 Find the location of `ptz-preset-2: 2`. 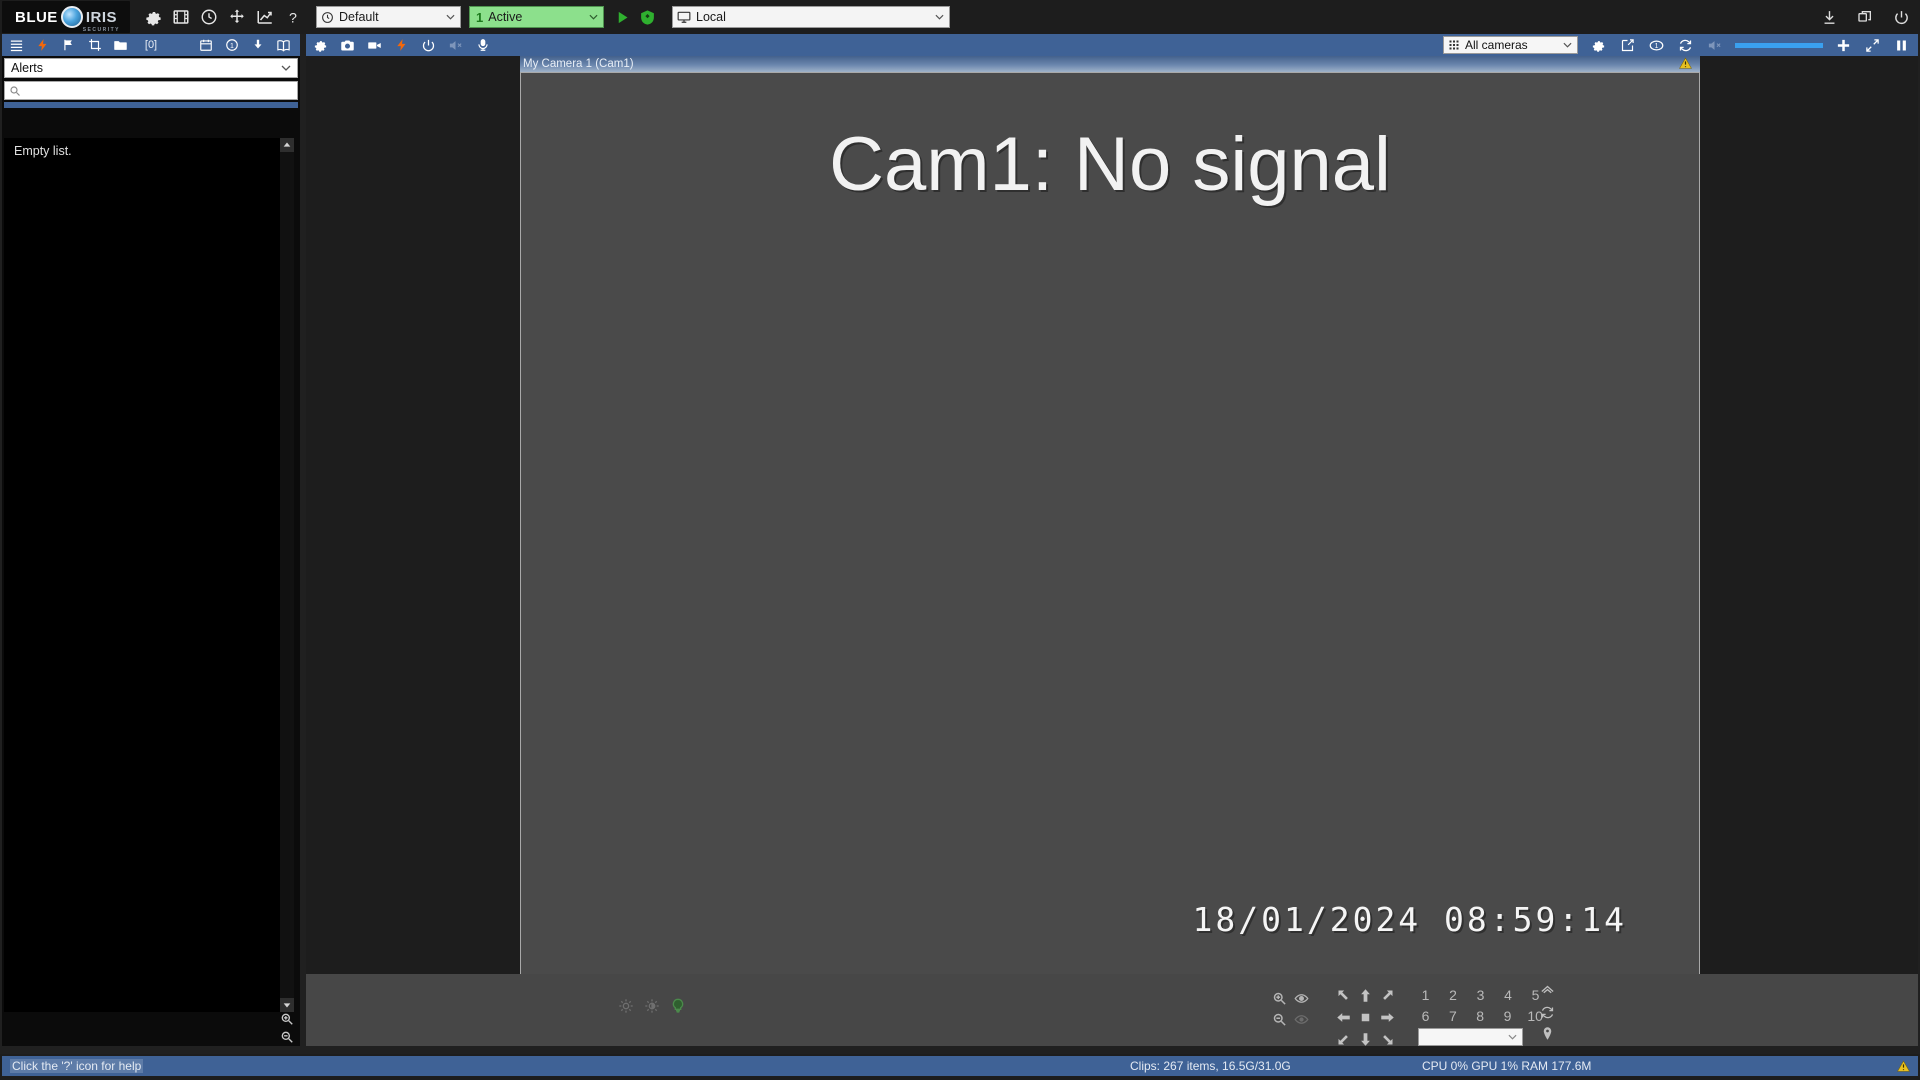

ptz-preset-2: 2 is located at coordinates (1453, 995).